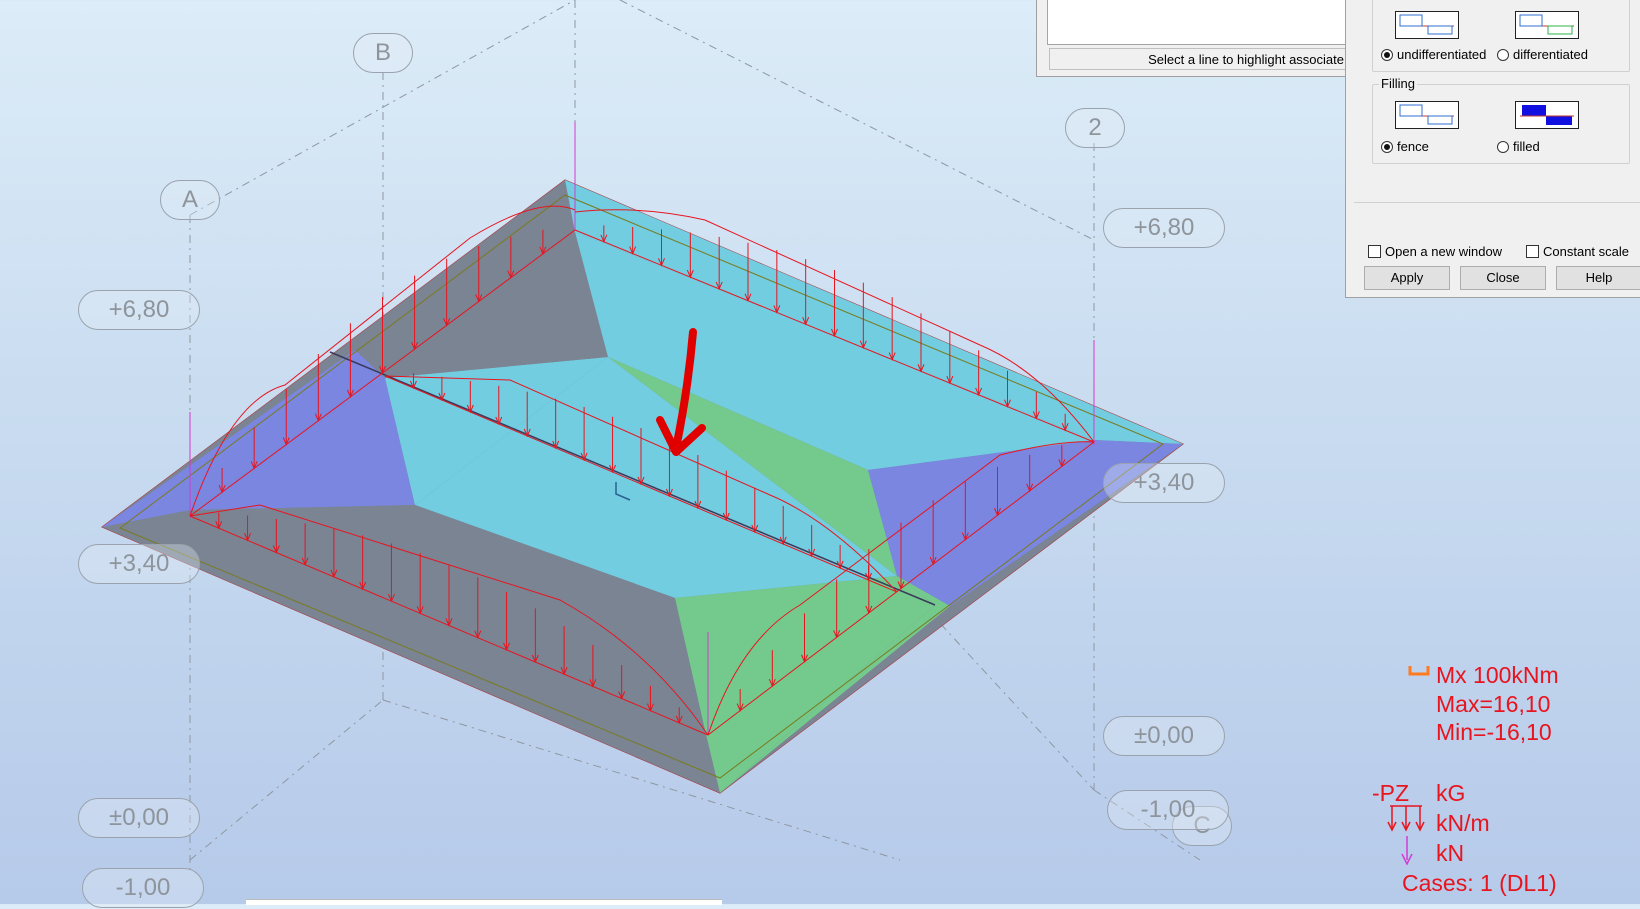 The image size is (1640, 909). What do you see at coordinates (1598, 278) in the screenshot?
I see `help-button: Help` at bounding box center [1598, 278].